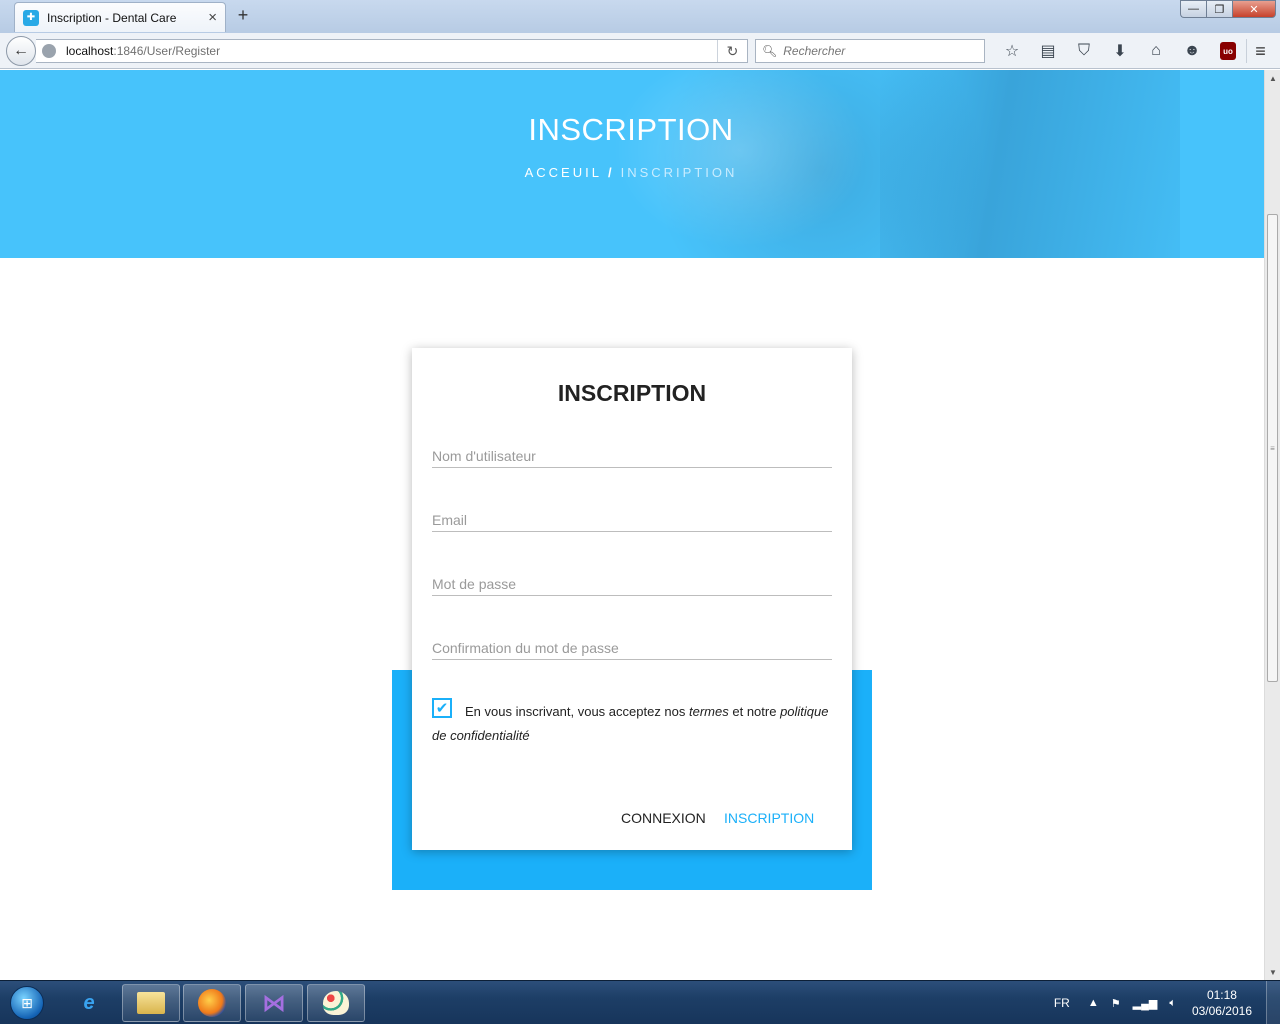 The height and width of the screenshot is (1024, 1280). What do you see at coordinates (1260, 51) in the screenshot?
I see `hamburger-menu-icon: ≡` at bounding box center [1260, 51].